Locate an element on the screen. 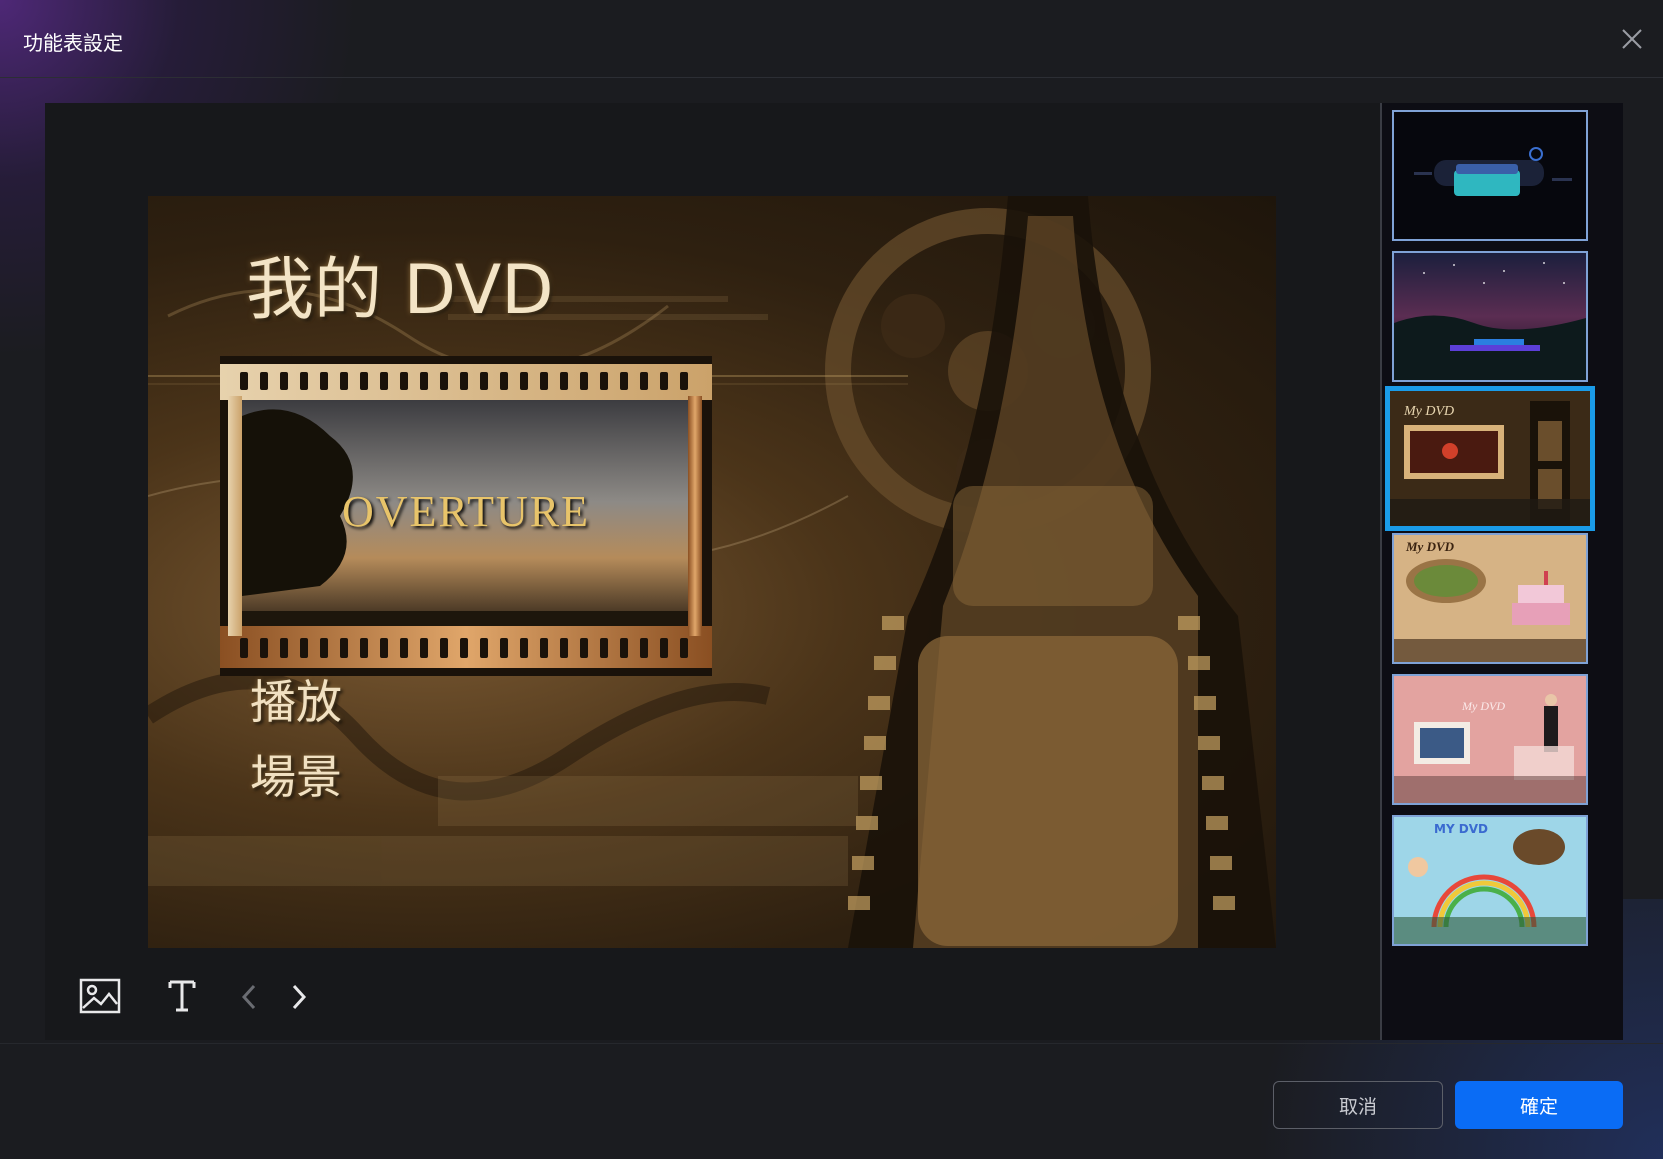 Image resolution: width=1663 pixels, height=1159 pixels. image-icon is located at coordinates (100, 996).